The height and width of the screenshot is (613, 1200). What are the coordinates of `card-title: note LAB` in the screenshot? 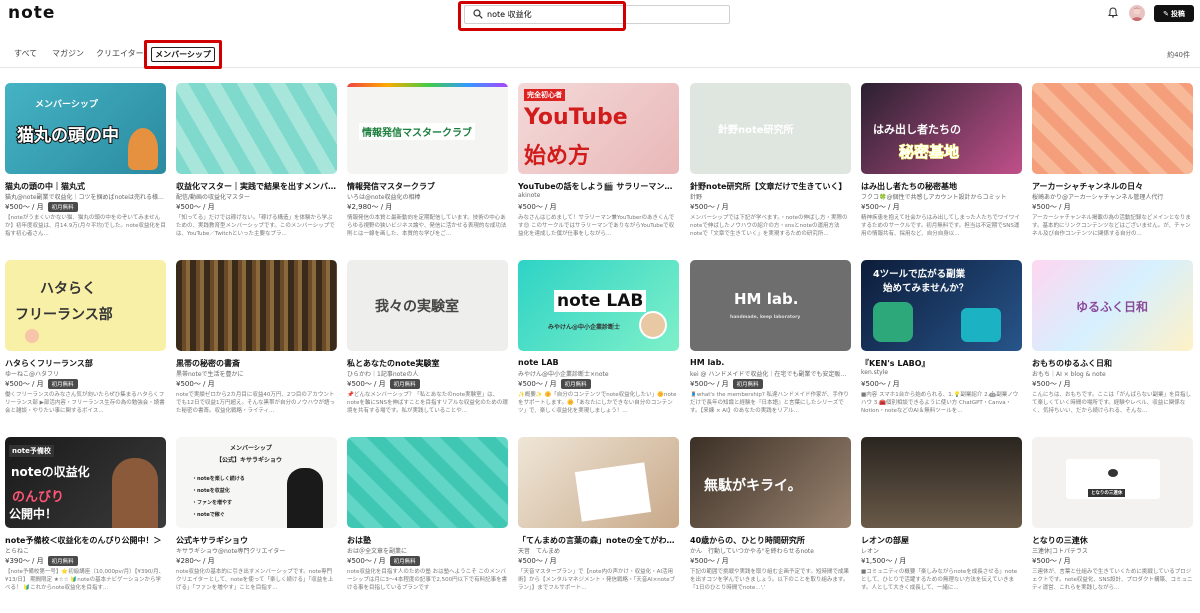 It's located at (598, 362).